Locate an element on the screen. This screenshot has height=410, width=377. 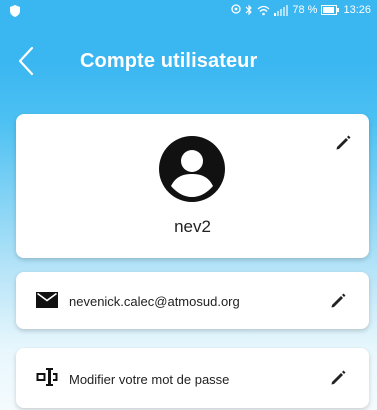
change-password-label: Modifier votre mot de passe is located at coordinates (149, 379).